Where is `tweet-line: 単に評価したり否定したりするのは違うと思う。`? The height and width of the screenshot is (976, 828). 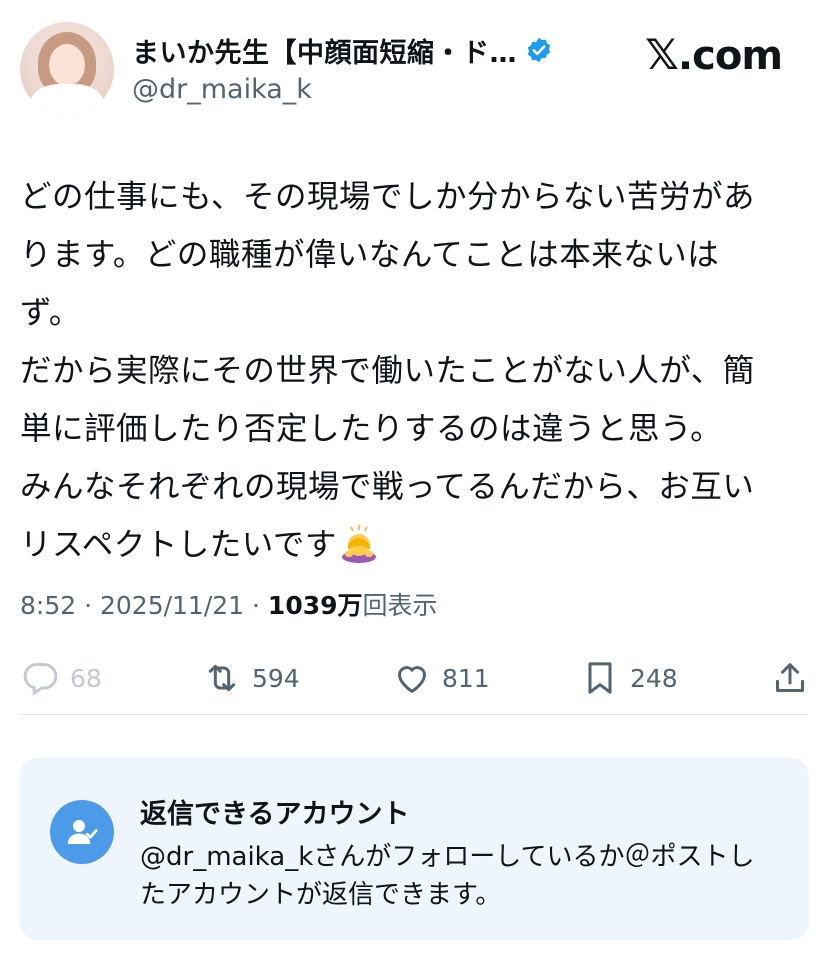 tweet-line: 単に評価したり否定したりするのは違うと思う。 is located at coordinates (371, 429).